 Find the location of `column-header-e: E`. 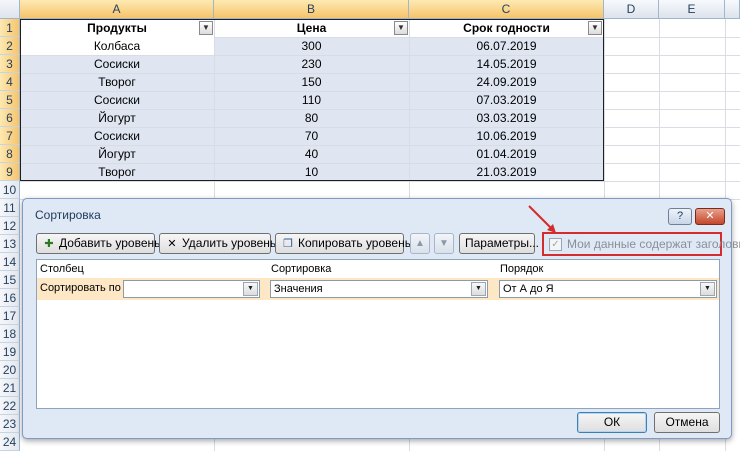

column-header-e: E is located at coordinates (692, 9).